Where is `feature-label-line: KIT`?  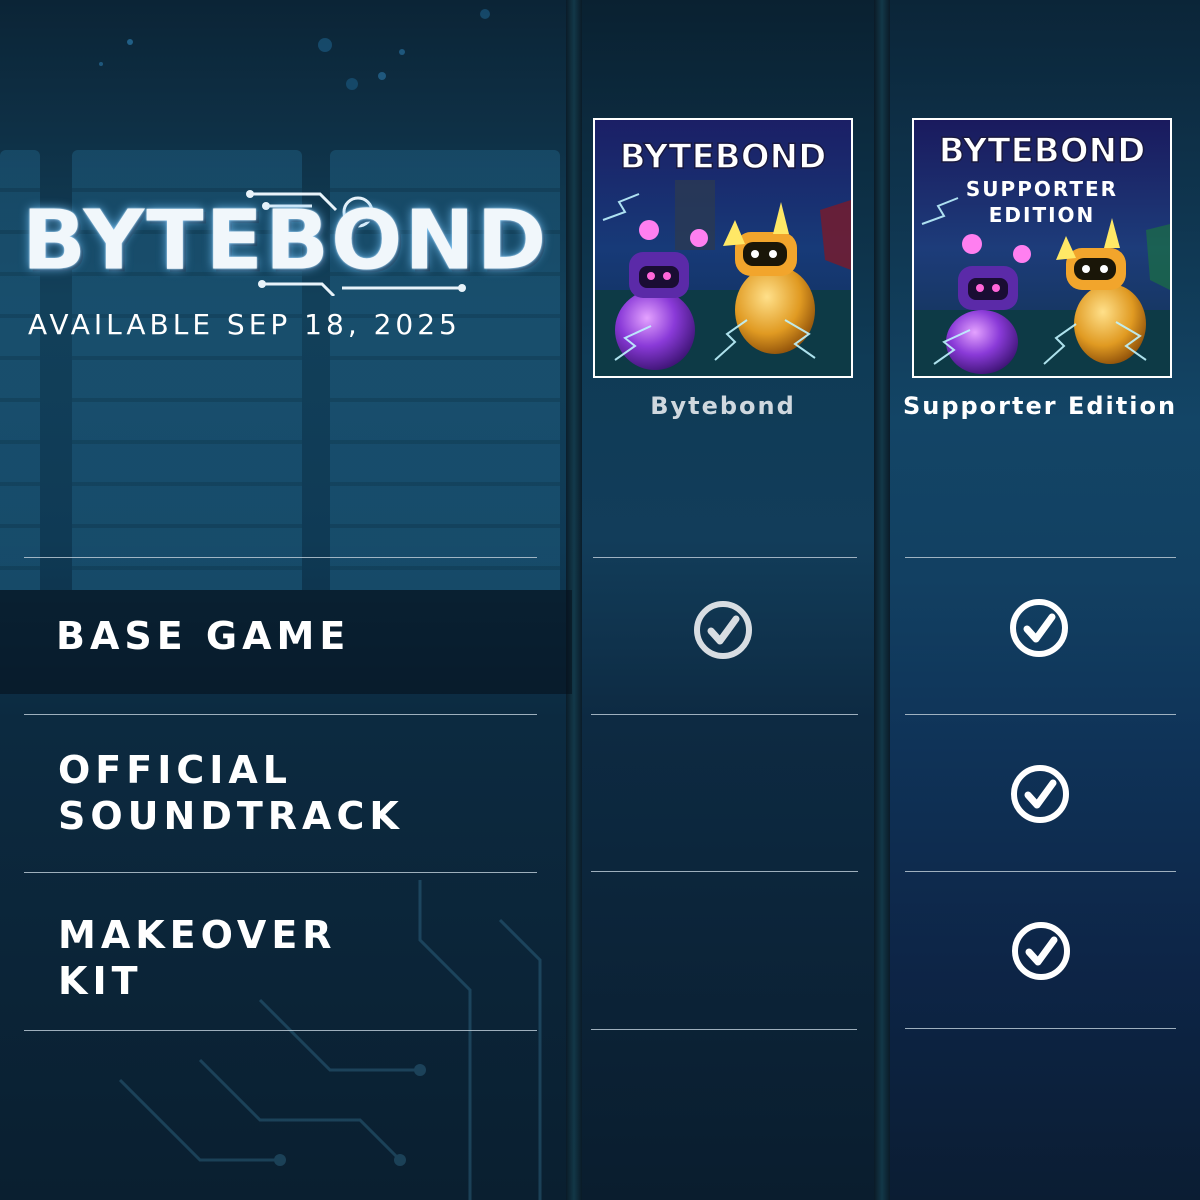
feature-label-line: KIT is located at coordinates (100, 981).